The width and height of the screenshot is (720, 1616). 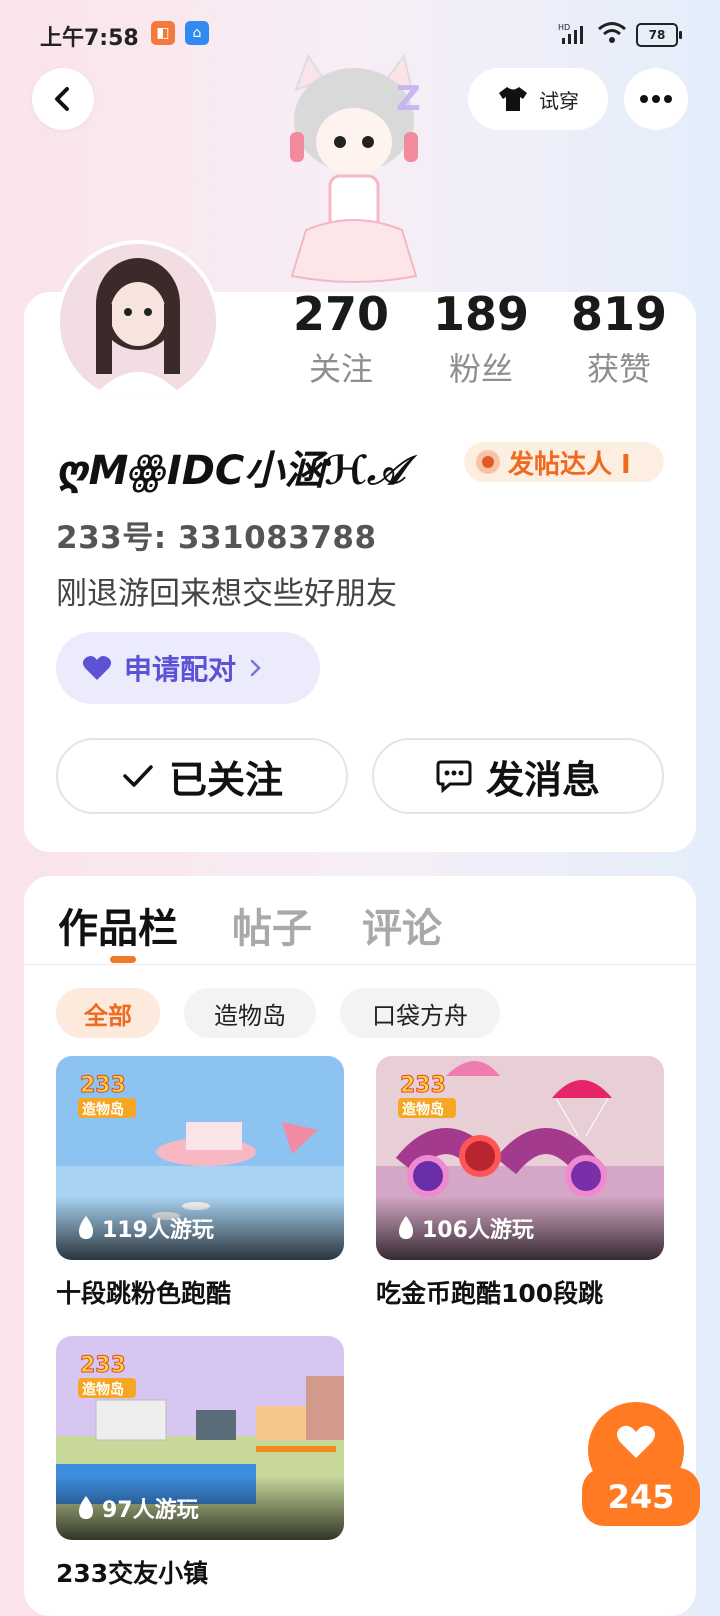 What do you see at coordinates (150, 1510) in the screenshot?
I see `play-count-text: 97人游玩` at bounding box center [150, 1510].